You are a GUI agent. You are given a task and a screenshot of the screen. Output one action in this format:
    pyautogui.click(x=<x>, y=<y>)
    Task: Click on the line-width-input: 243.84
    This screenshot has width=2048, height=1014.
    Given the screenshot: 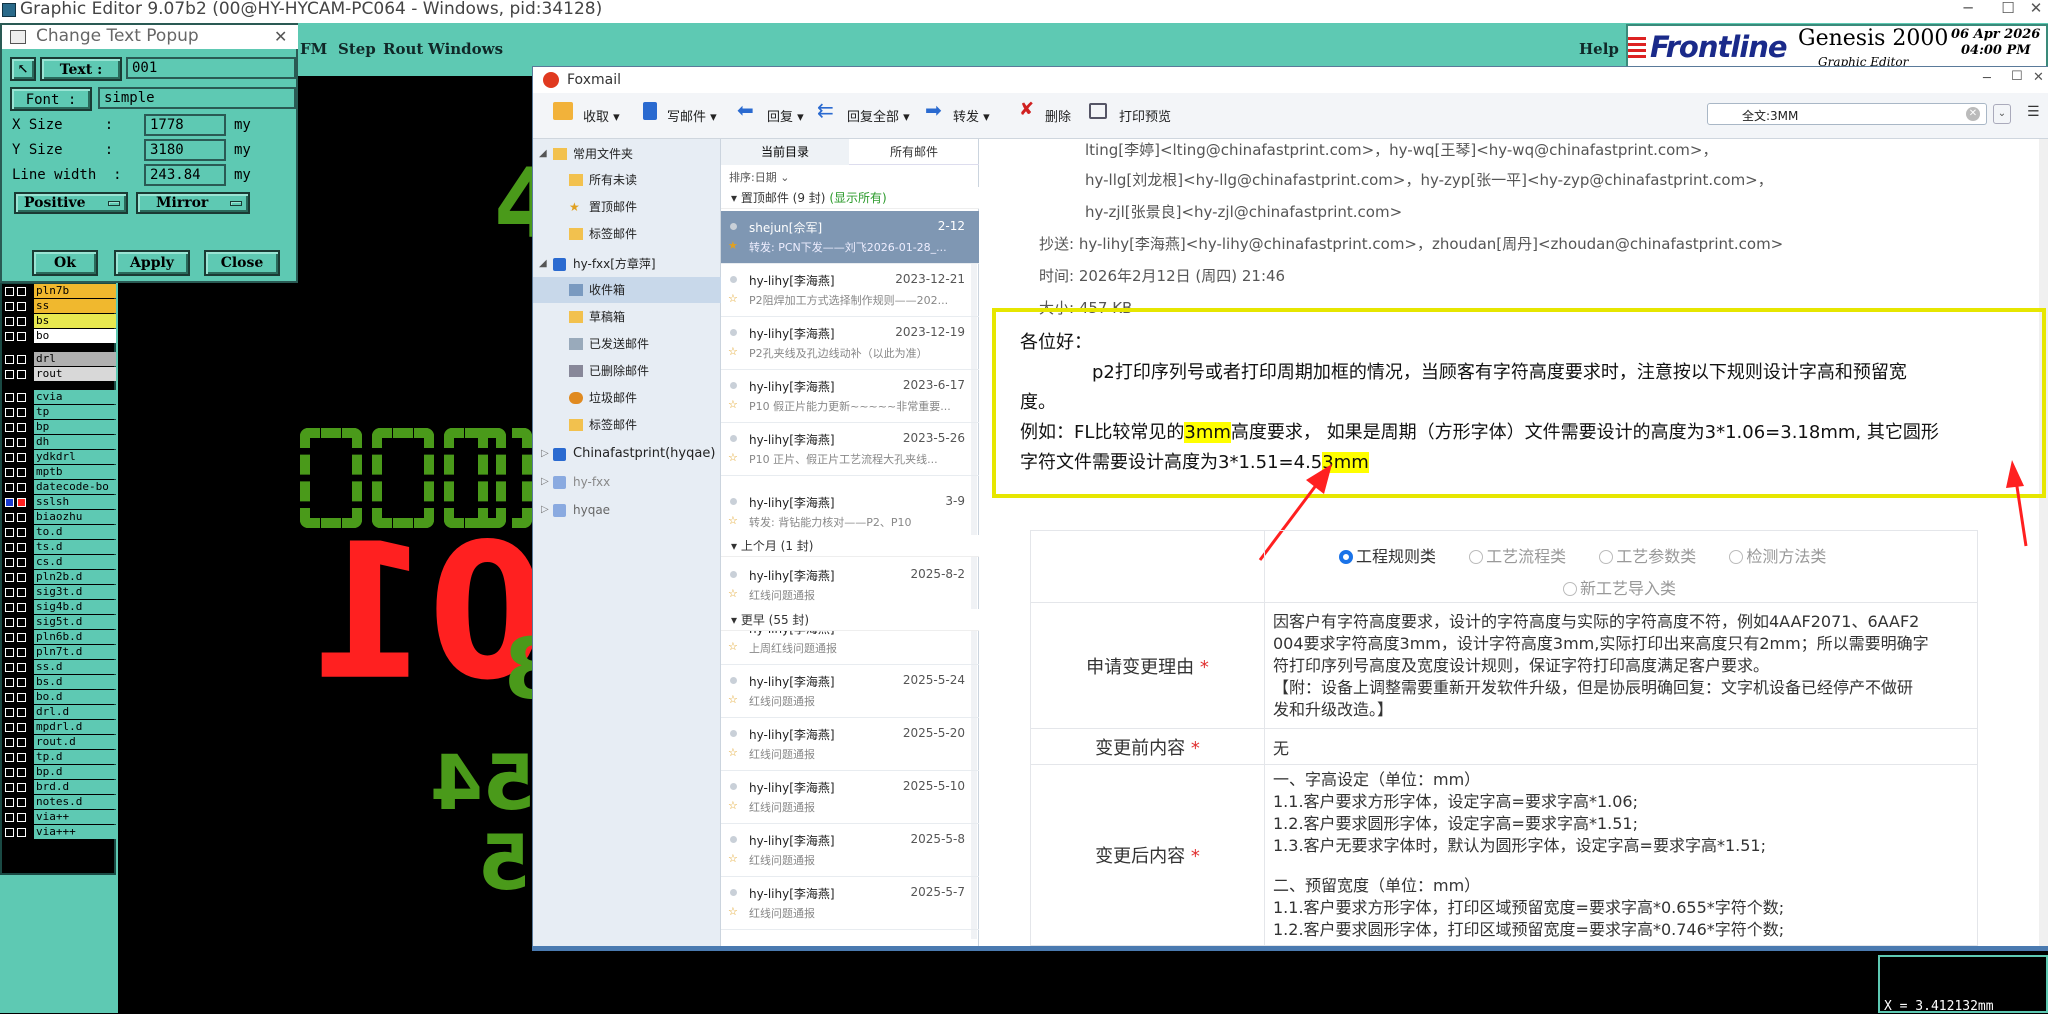 What is the action you would take?
    pyautogui.click(x=185, y=175)
    